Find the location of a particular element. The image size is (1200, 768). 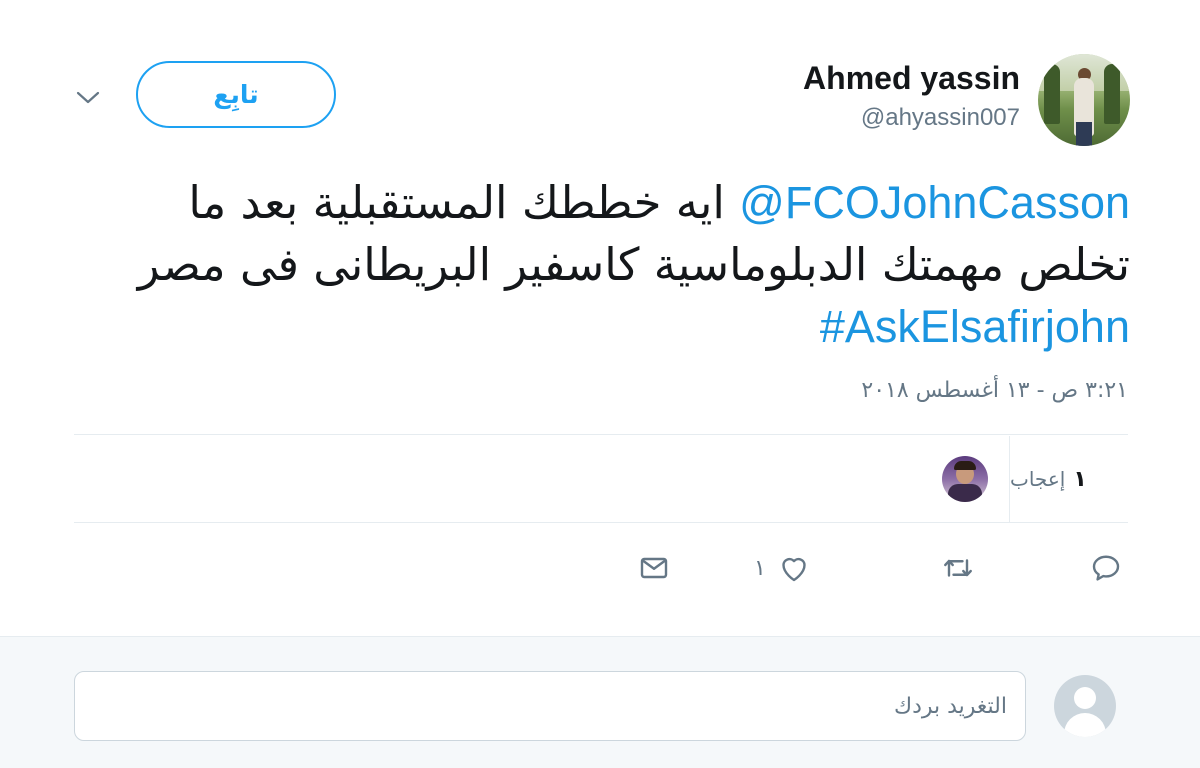

default-avatar-icon is located at coordinates (1085, 706).